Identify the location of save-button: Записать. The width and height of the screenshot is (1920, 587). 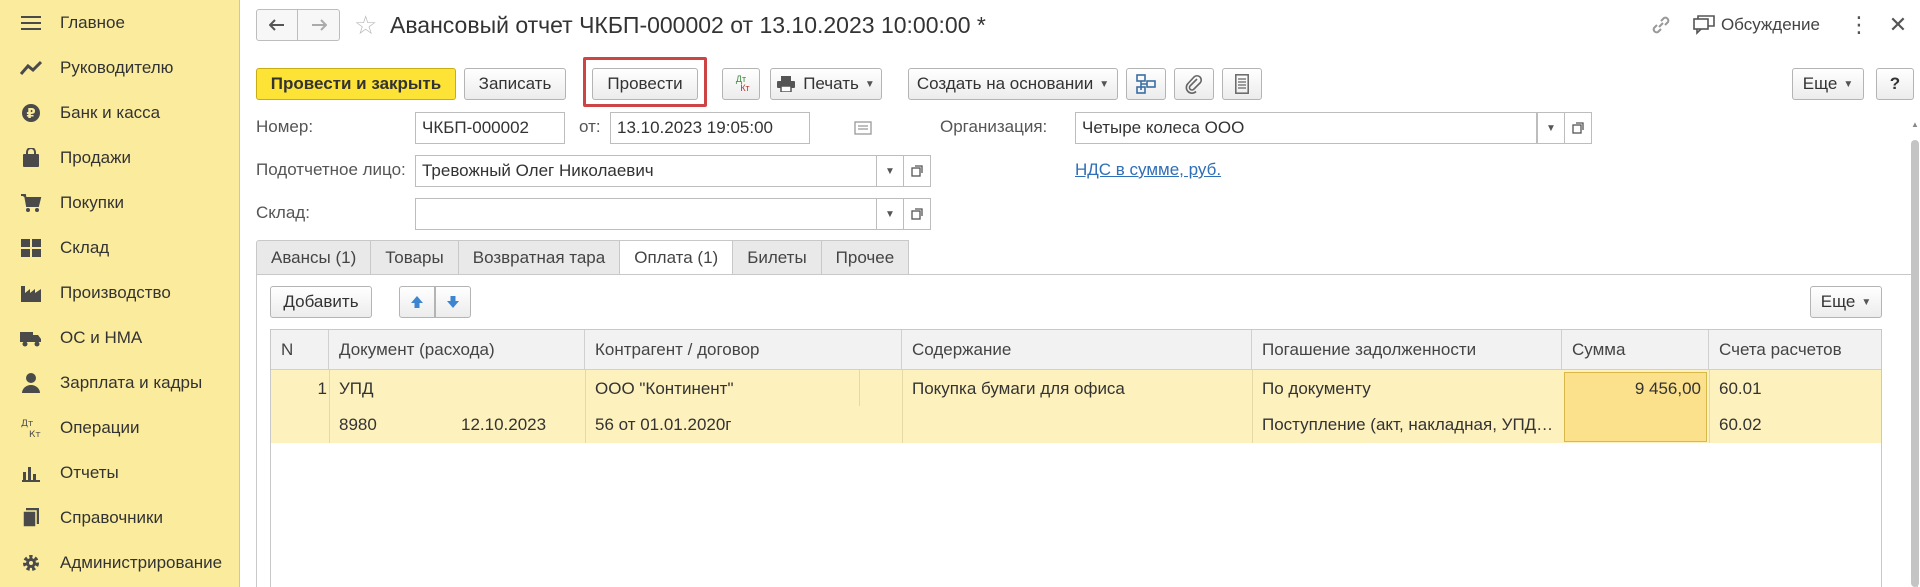
(515, 84).